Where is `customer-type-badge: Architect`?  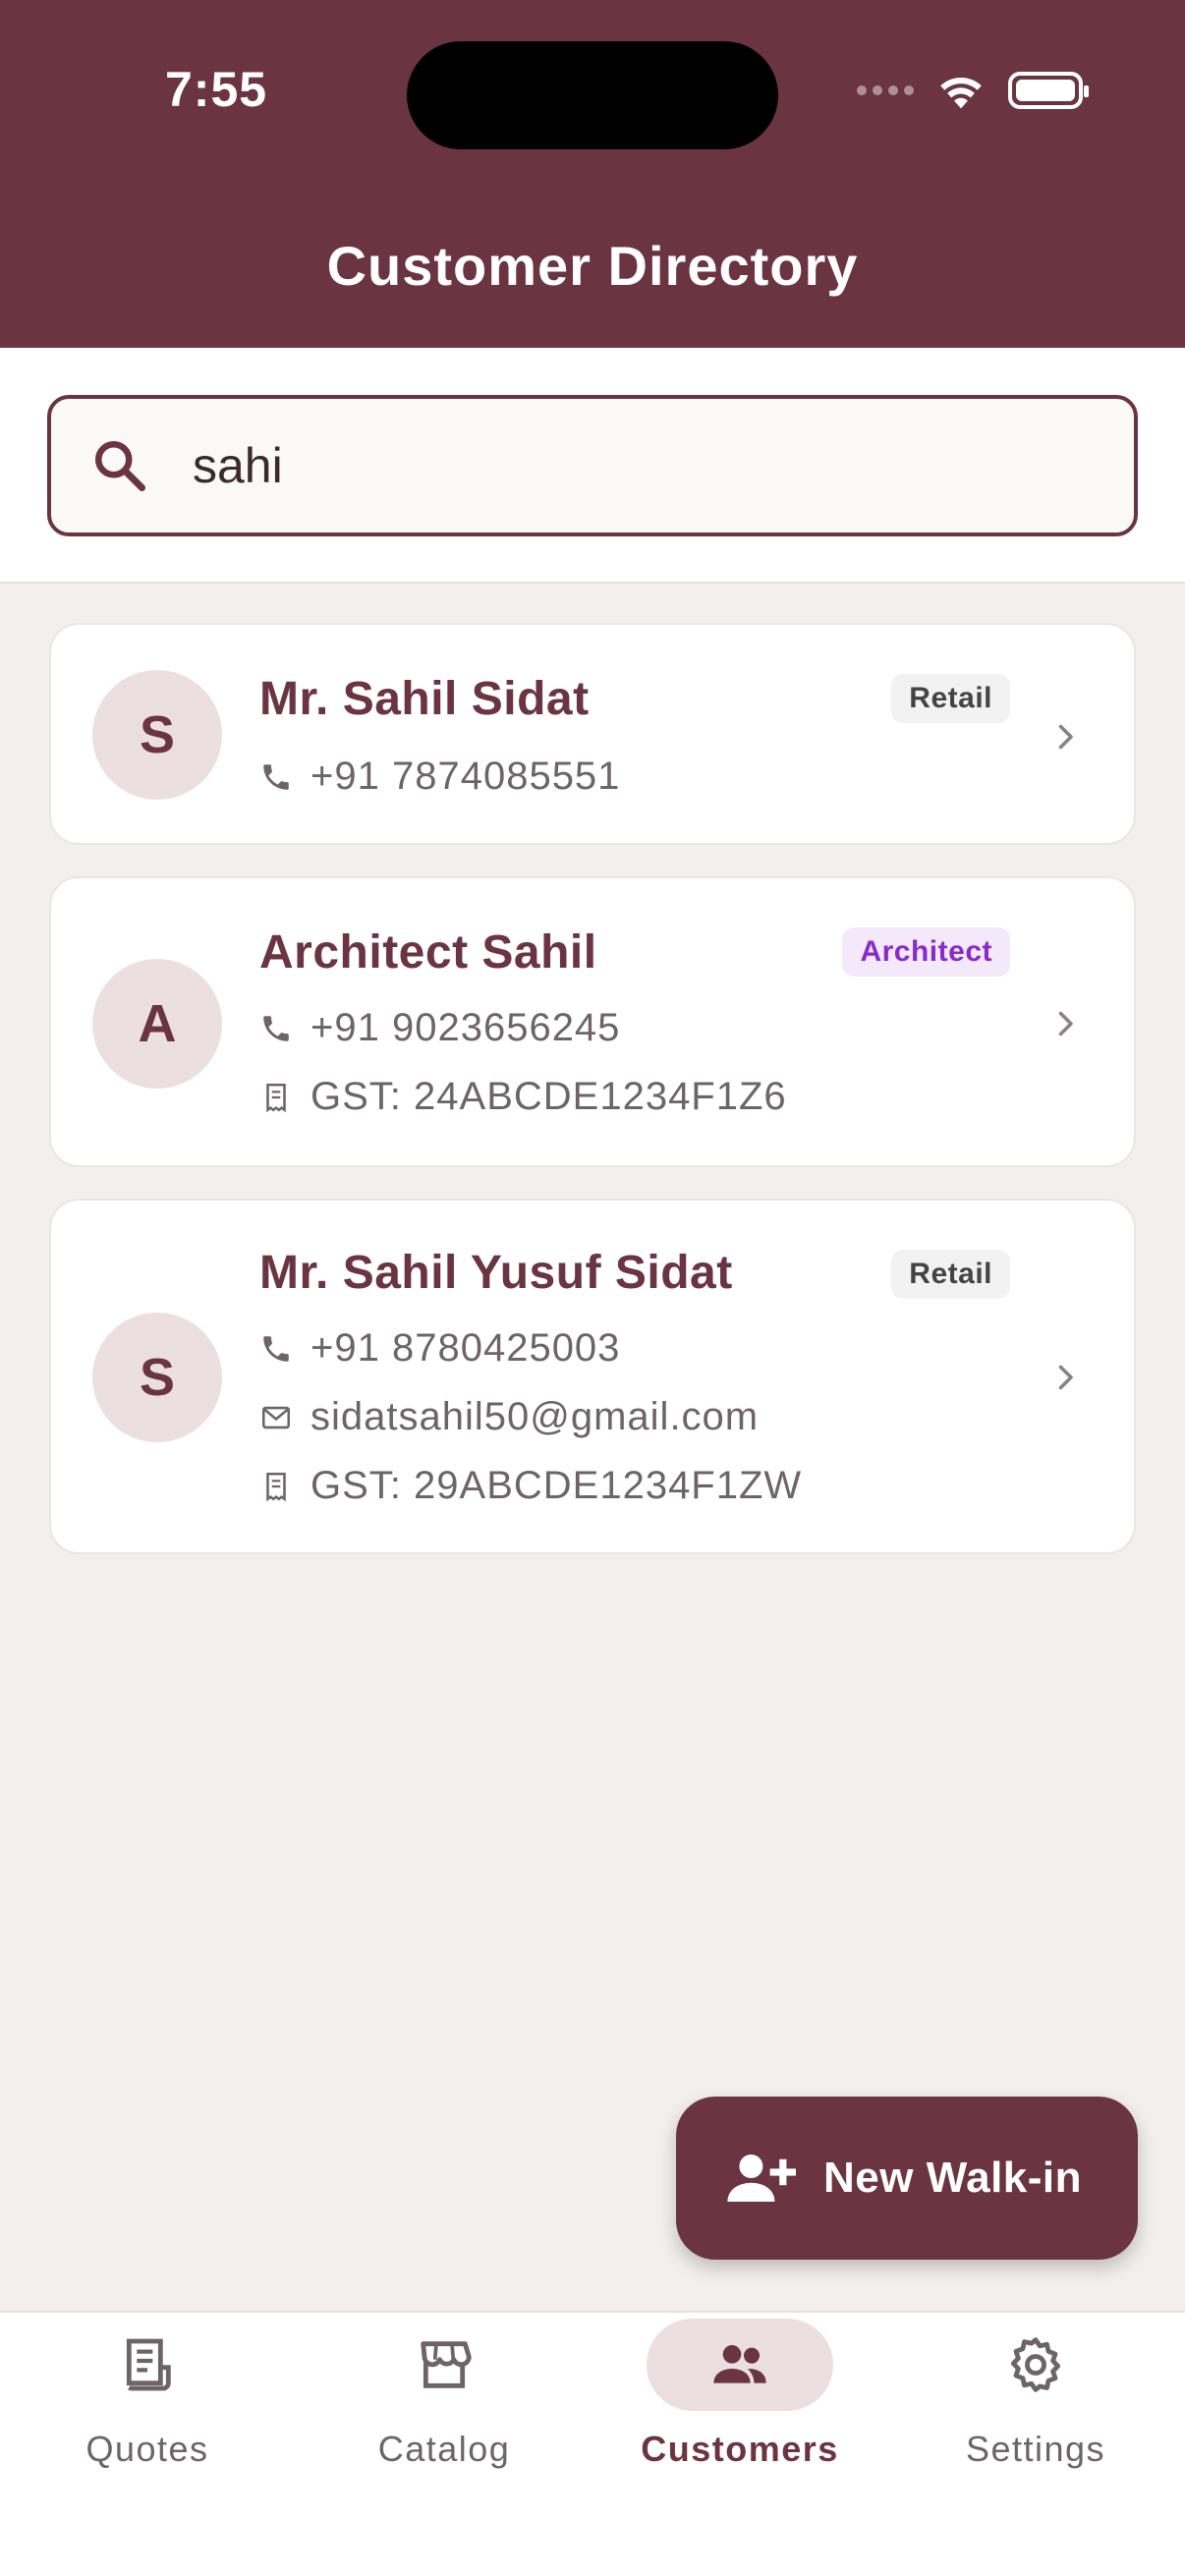 customer-type-badge: Architect is located at coordinates (926, 952).